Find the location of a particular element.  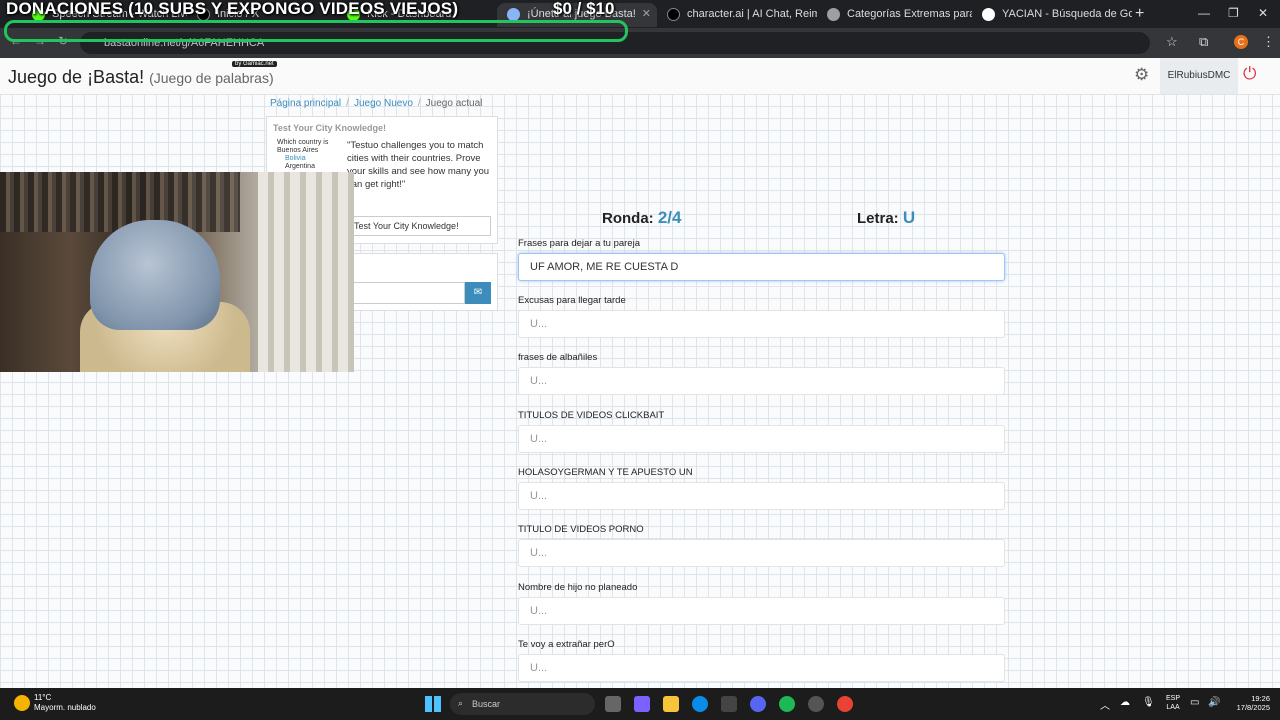

ad-mini-option: Argentina is located at coordinates (300, 166).